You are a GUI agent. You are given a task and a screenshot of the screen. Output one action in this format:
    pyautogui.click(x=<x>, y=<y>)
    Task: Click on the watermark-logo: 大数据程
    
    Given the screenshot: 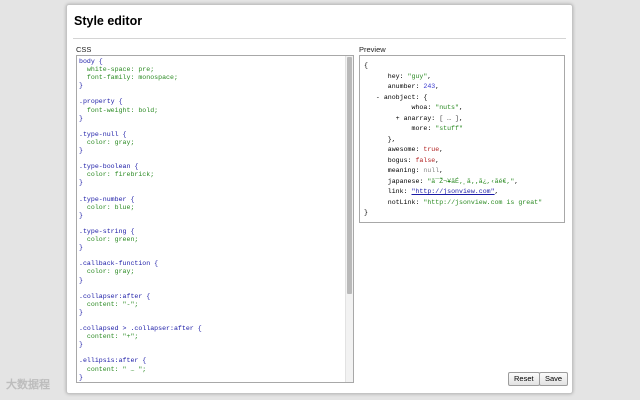 What is the action you would take?
    pyautogui.click(x=28, y=385)
    